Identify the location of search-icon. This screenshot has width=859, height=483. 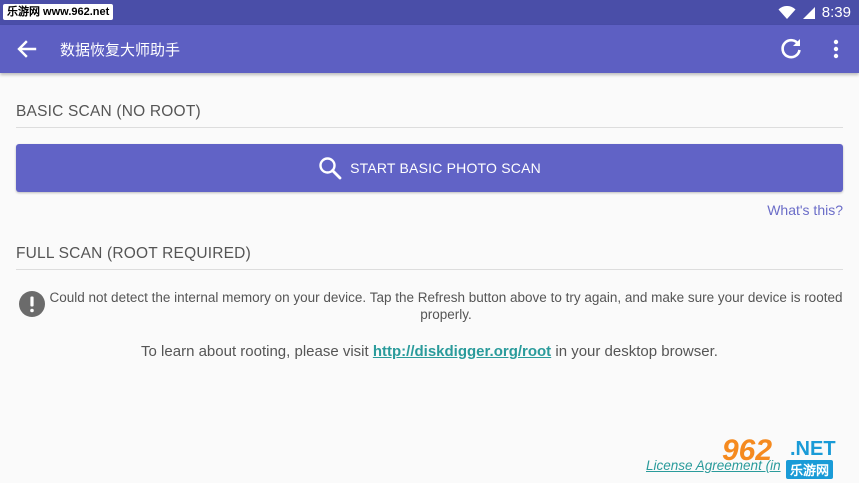
(330, 168).